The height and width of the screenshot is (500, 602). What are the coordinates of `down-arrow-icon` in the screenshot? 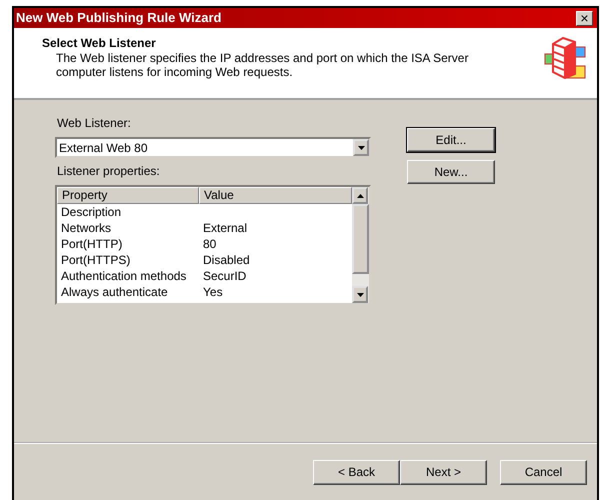 It's located at (360, 294).